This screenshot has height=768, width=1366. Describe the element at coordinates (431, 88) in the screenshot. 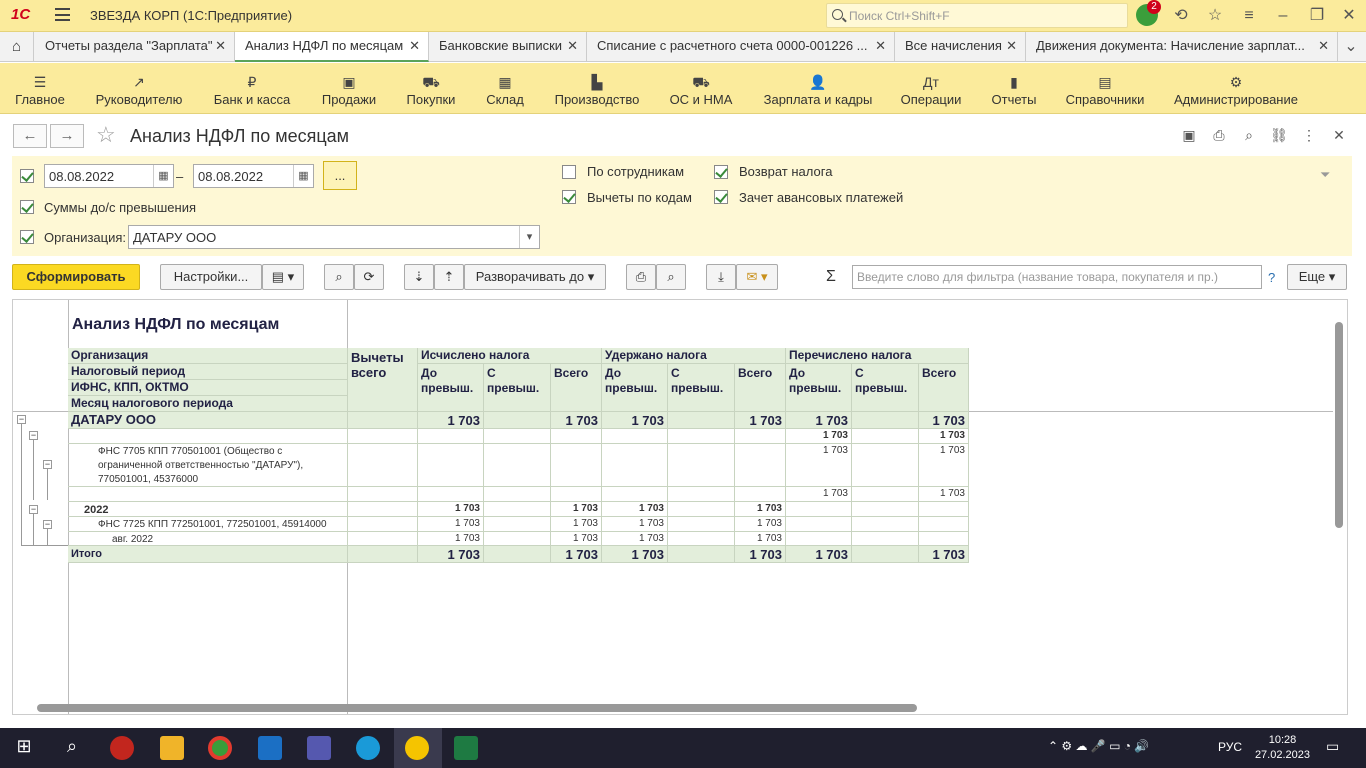

I see `section-purchases: ⛟ Покупки` at that location.